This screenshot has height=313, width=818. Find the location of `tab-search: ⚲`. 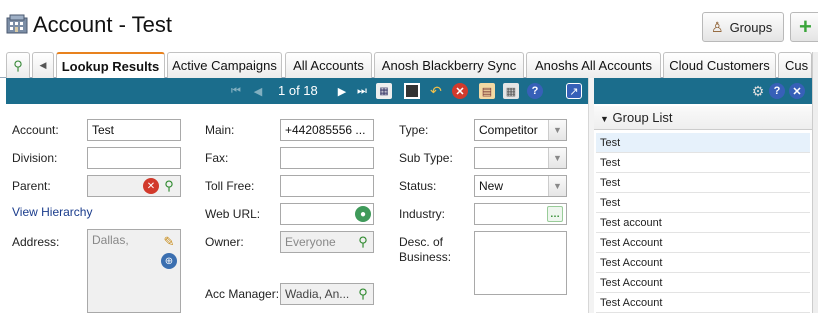

tab-search: ⚲ is located at coordinates (18, 65).